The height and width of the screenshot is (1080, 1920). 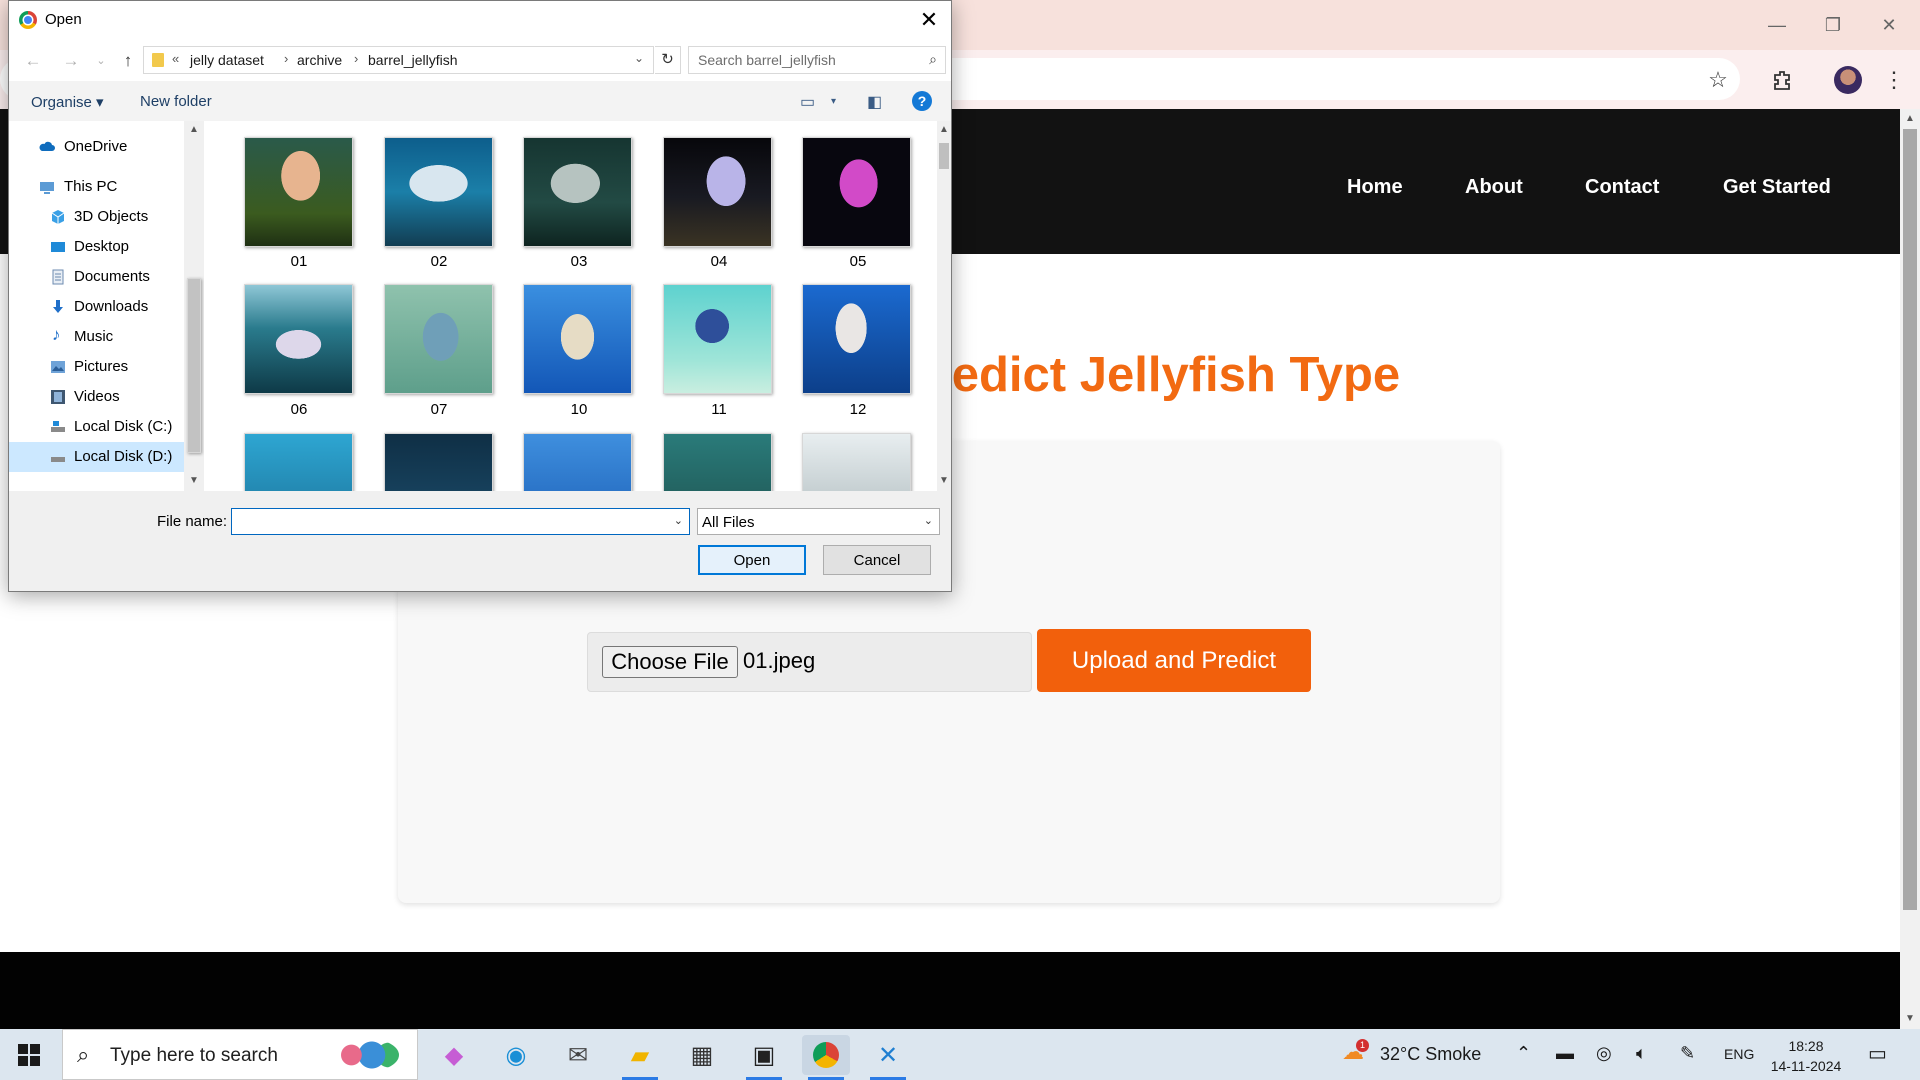 I want to click on nav-item-local-disk-c: Local Disk (C:), so click(x=96, y=427).